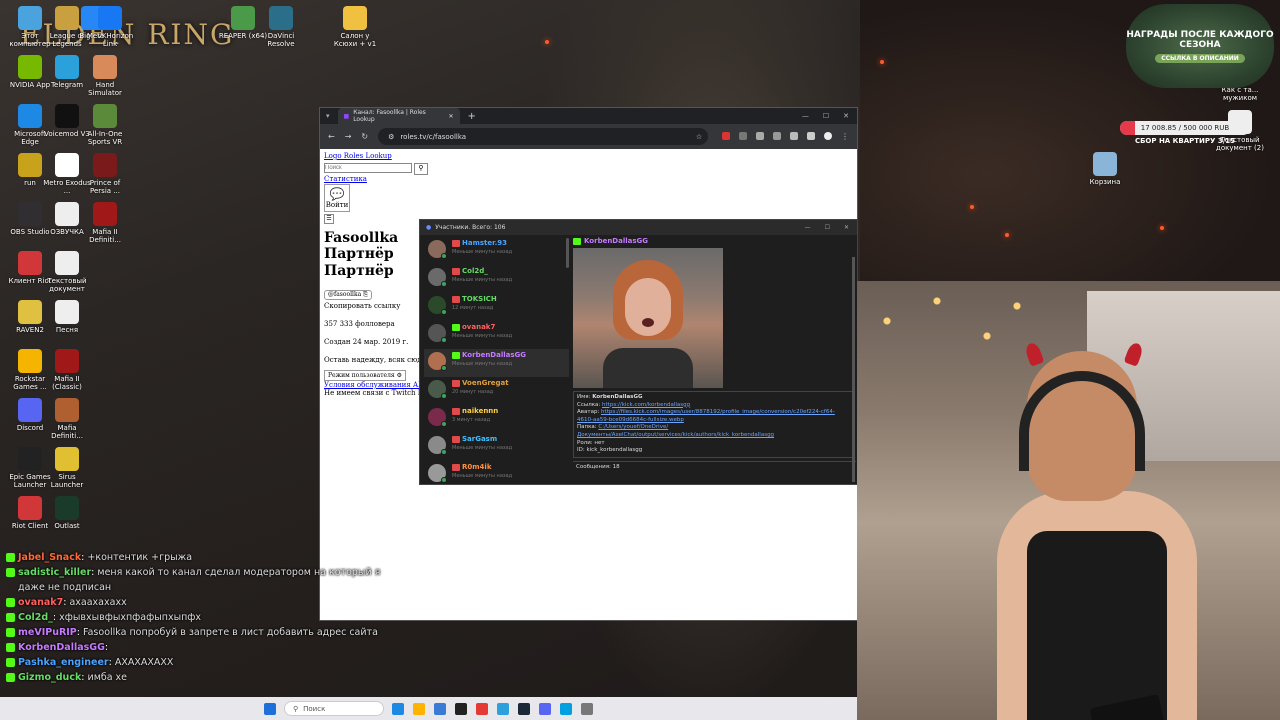 Image resolution: width=1280 pixels, height=720 pixels. I want to click on stats-link: Статистика, so click(345, 179).